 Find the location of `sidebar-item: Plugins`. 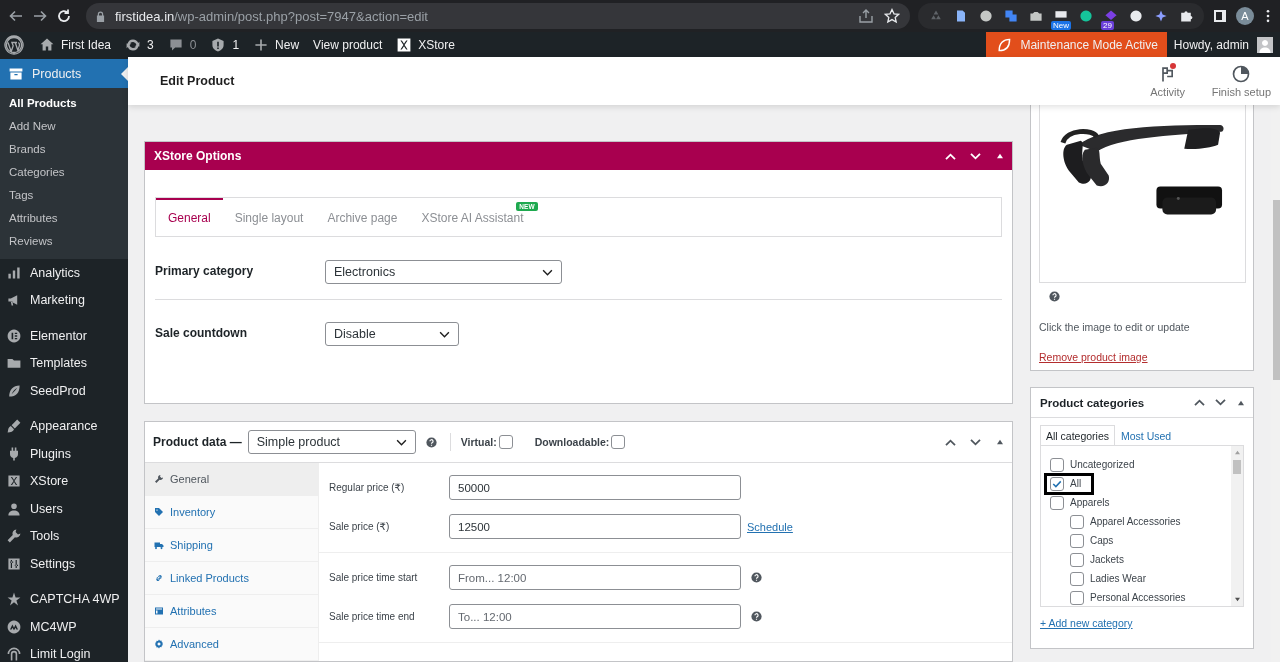

sidebar-item: Plugins is located at coordinates (64, 454).